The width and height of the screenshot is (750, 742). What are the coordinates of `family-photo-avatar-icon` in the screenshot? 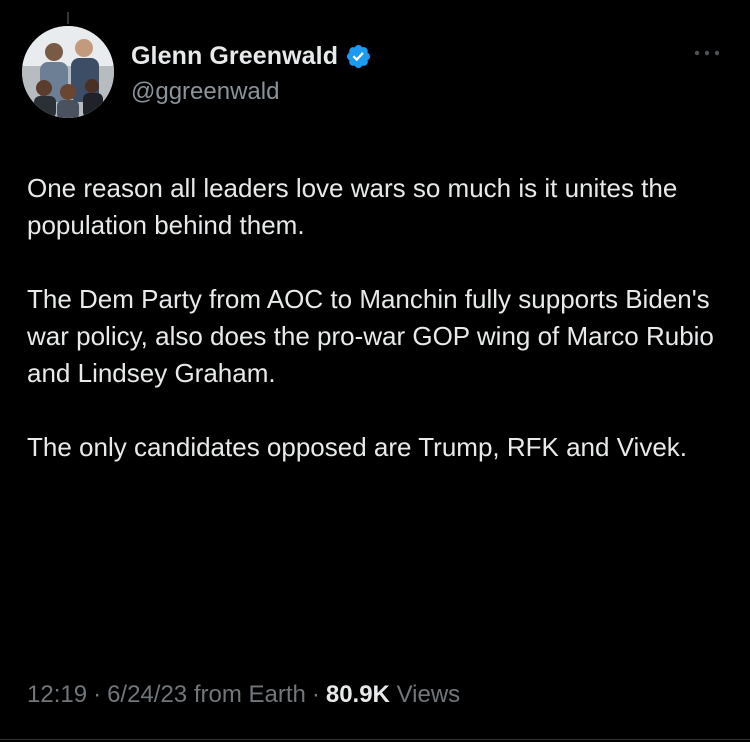 It's located at (68, 72).